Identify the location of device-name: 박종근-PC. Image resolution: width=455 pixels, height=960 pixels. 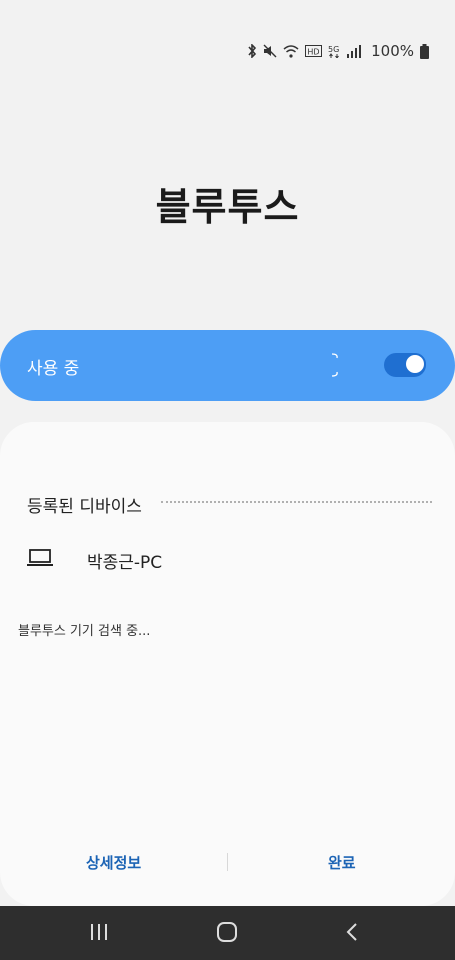
(125, 563).